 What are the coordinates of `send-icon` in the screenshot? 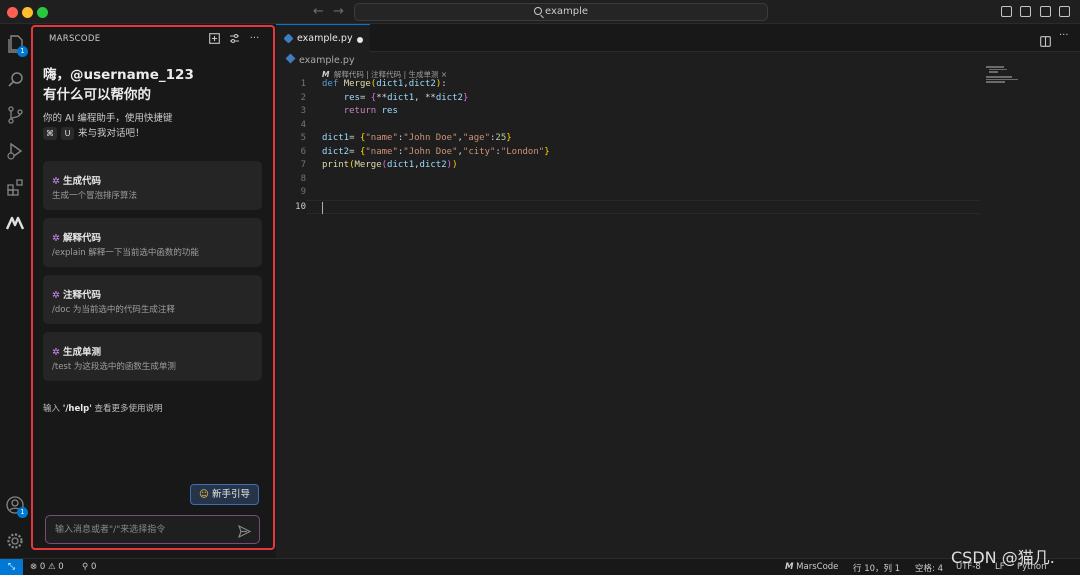 It's located at (245, 531).